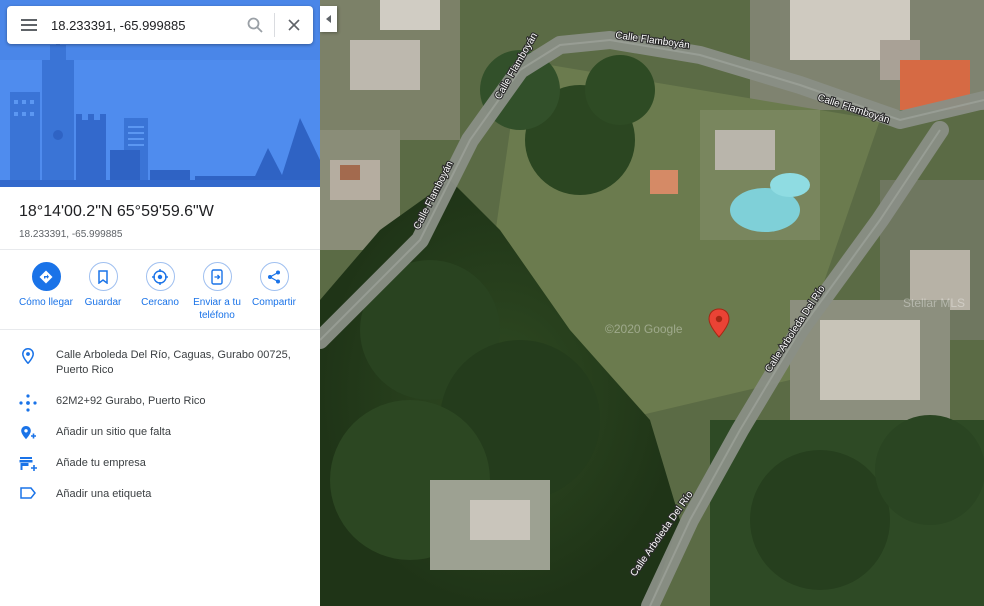 This screenshot has width=984, height=606. What do you see at coordinates (116, 211) in the screenshot?
I see `place-title: 18°14'00.2"N 65°59'59.6"W` at bounding box center [116, 211].